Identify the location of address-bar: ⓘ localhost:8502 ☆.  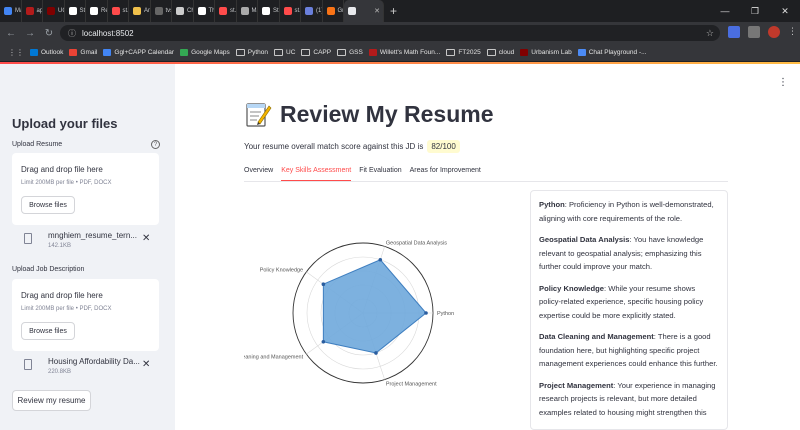
(390, 33).